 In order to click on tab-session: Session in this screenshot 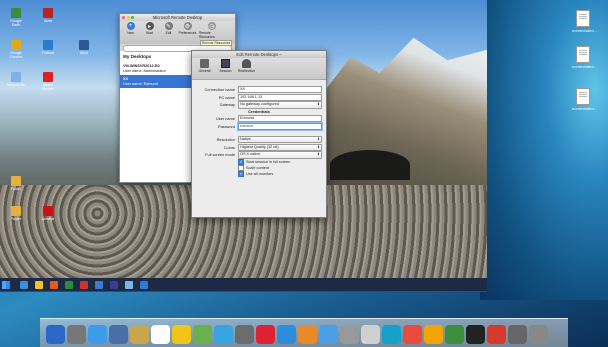, I will do `click(225, 68)`.